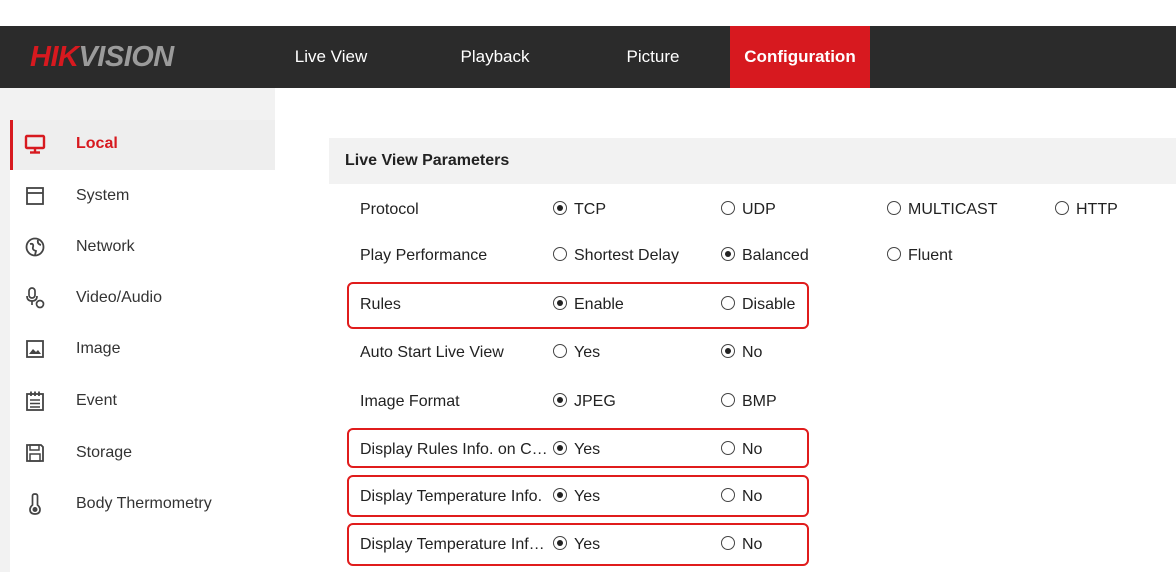 Image resolution: width=1176 pixels, height=572 pixels. Describe the element at coordinates (578, 496) in the screenshot. I see `highlight-box-display-temperature-info` at that location.